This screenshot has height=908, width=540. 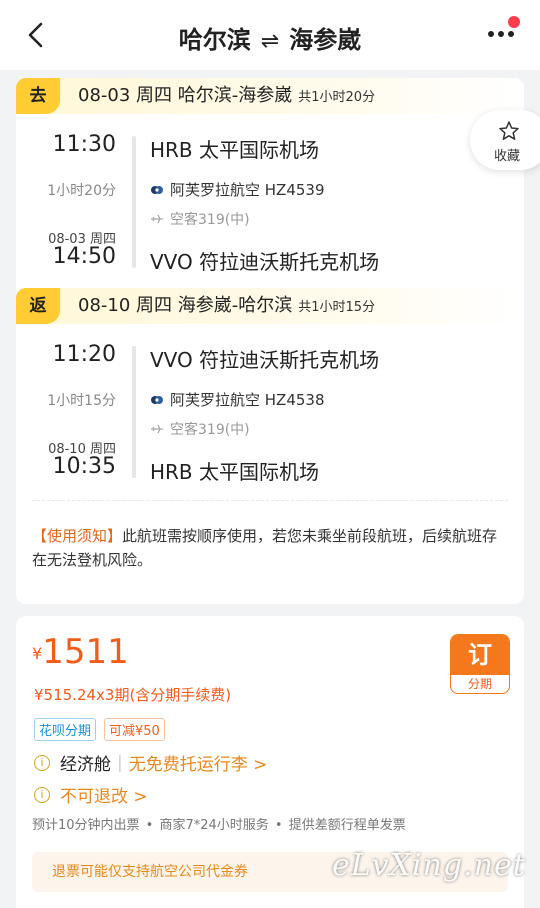 I want to click on return-total-duration: 共1小时15分, so click(x=337, y=307).